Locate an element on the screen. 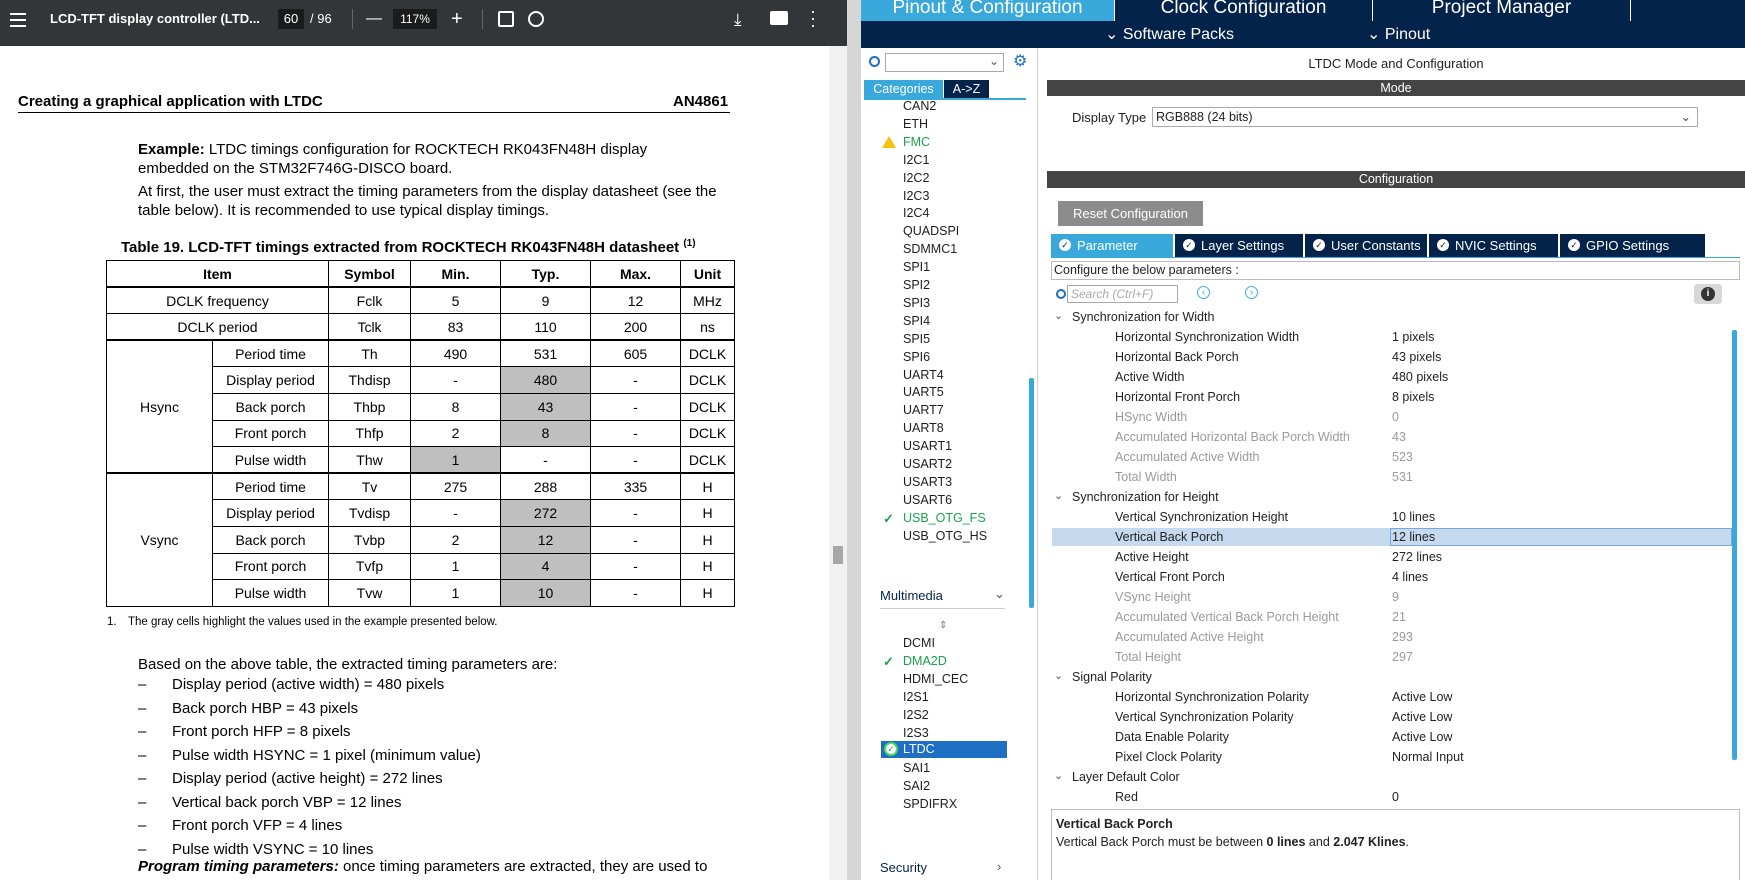 The height and width of the screenshot is (880, 1745). previous-icon: ‹ is located at coordinates (1203, 292).